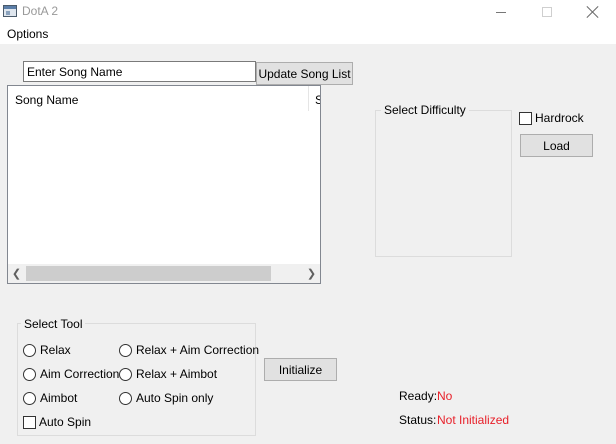 The image size is (616, 444). What do you see at coordinates (473, 420) in the screenshot?
I see `status-value: Not Initialized` at bounding box center [473, 420].